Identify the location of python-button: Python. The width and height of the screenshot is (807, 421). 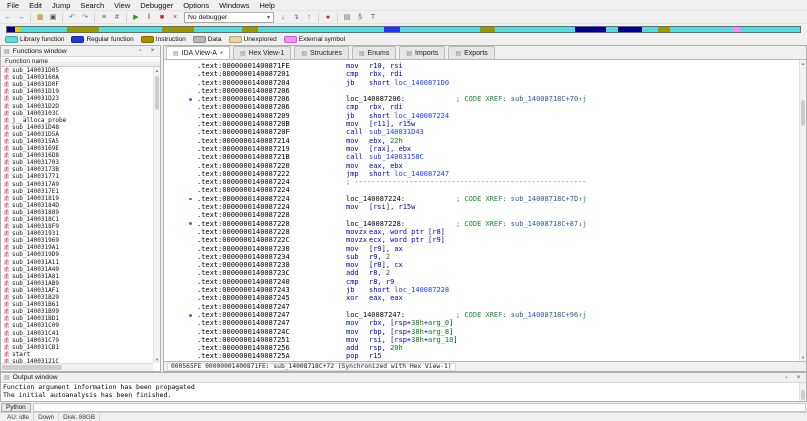
(16, 407).